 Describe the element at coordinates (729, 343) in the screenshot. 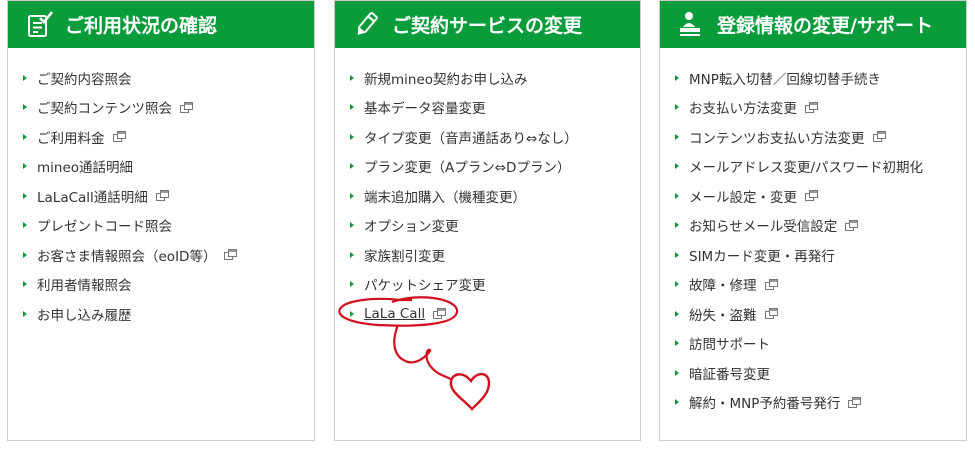

I see `link-item: 訪問サポート` at that location.